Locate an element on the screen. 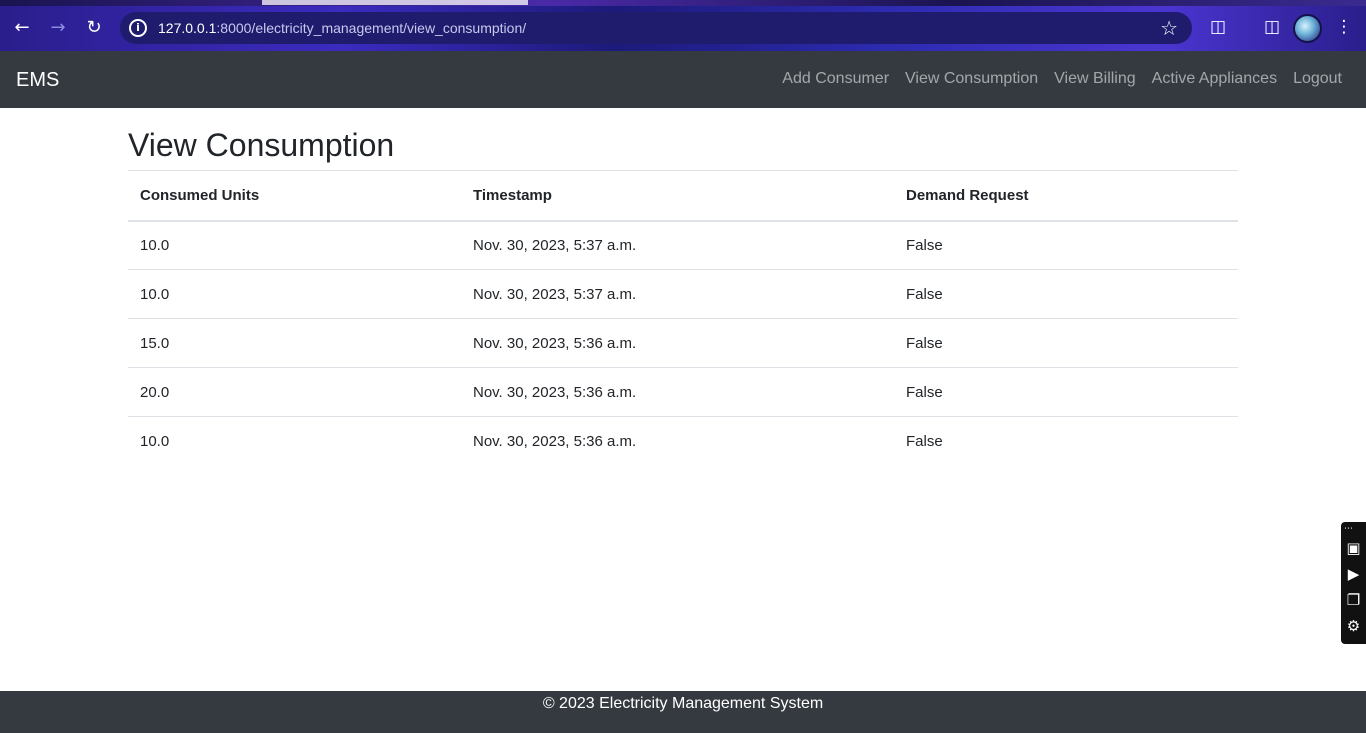 The image size is (1366, 733). puzzle-icon: ◫ is located at coordinates (1218, 27).